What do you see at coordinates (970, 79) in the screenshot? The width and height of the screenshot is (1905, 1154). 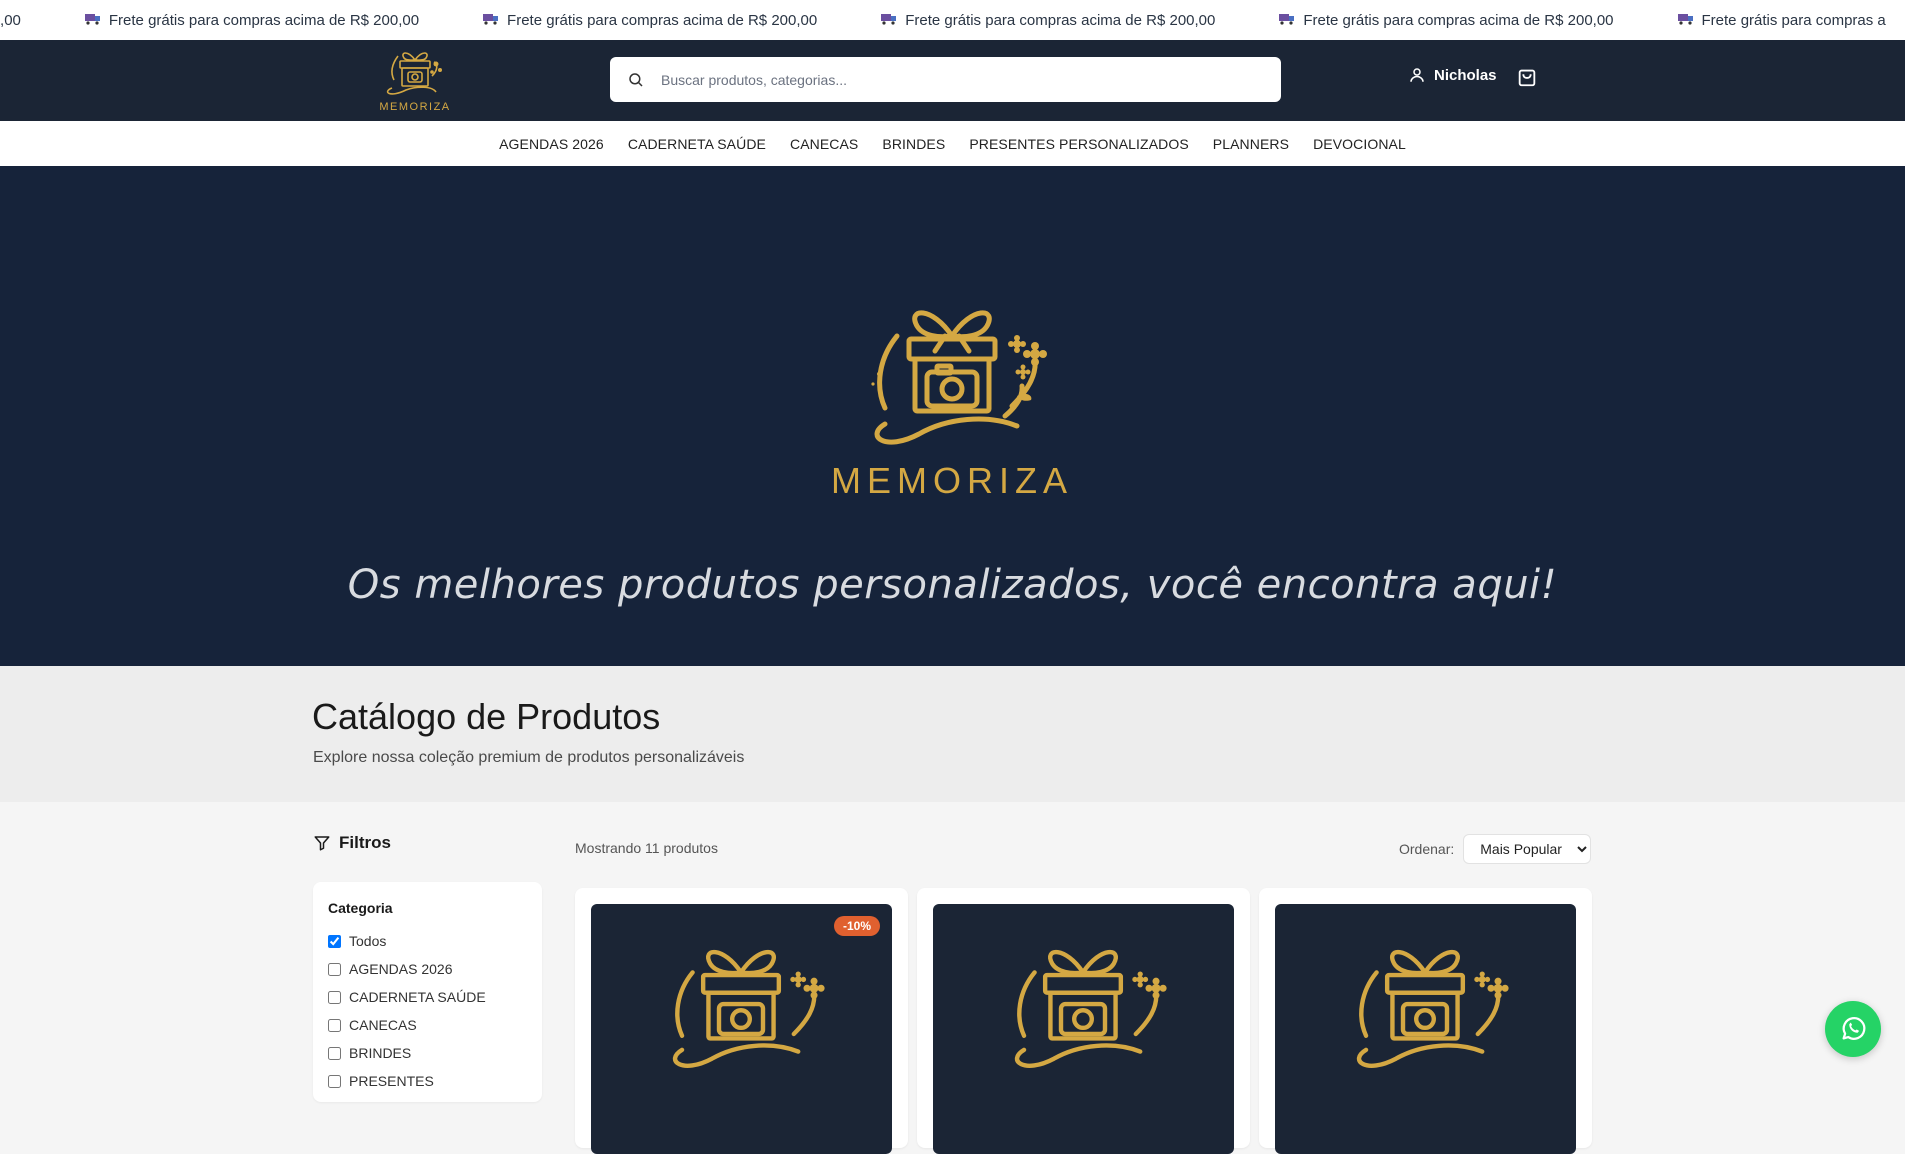 I see `search-input` at bounding box center [970, 79].